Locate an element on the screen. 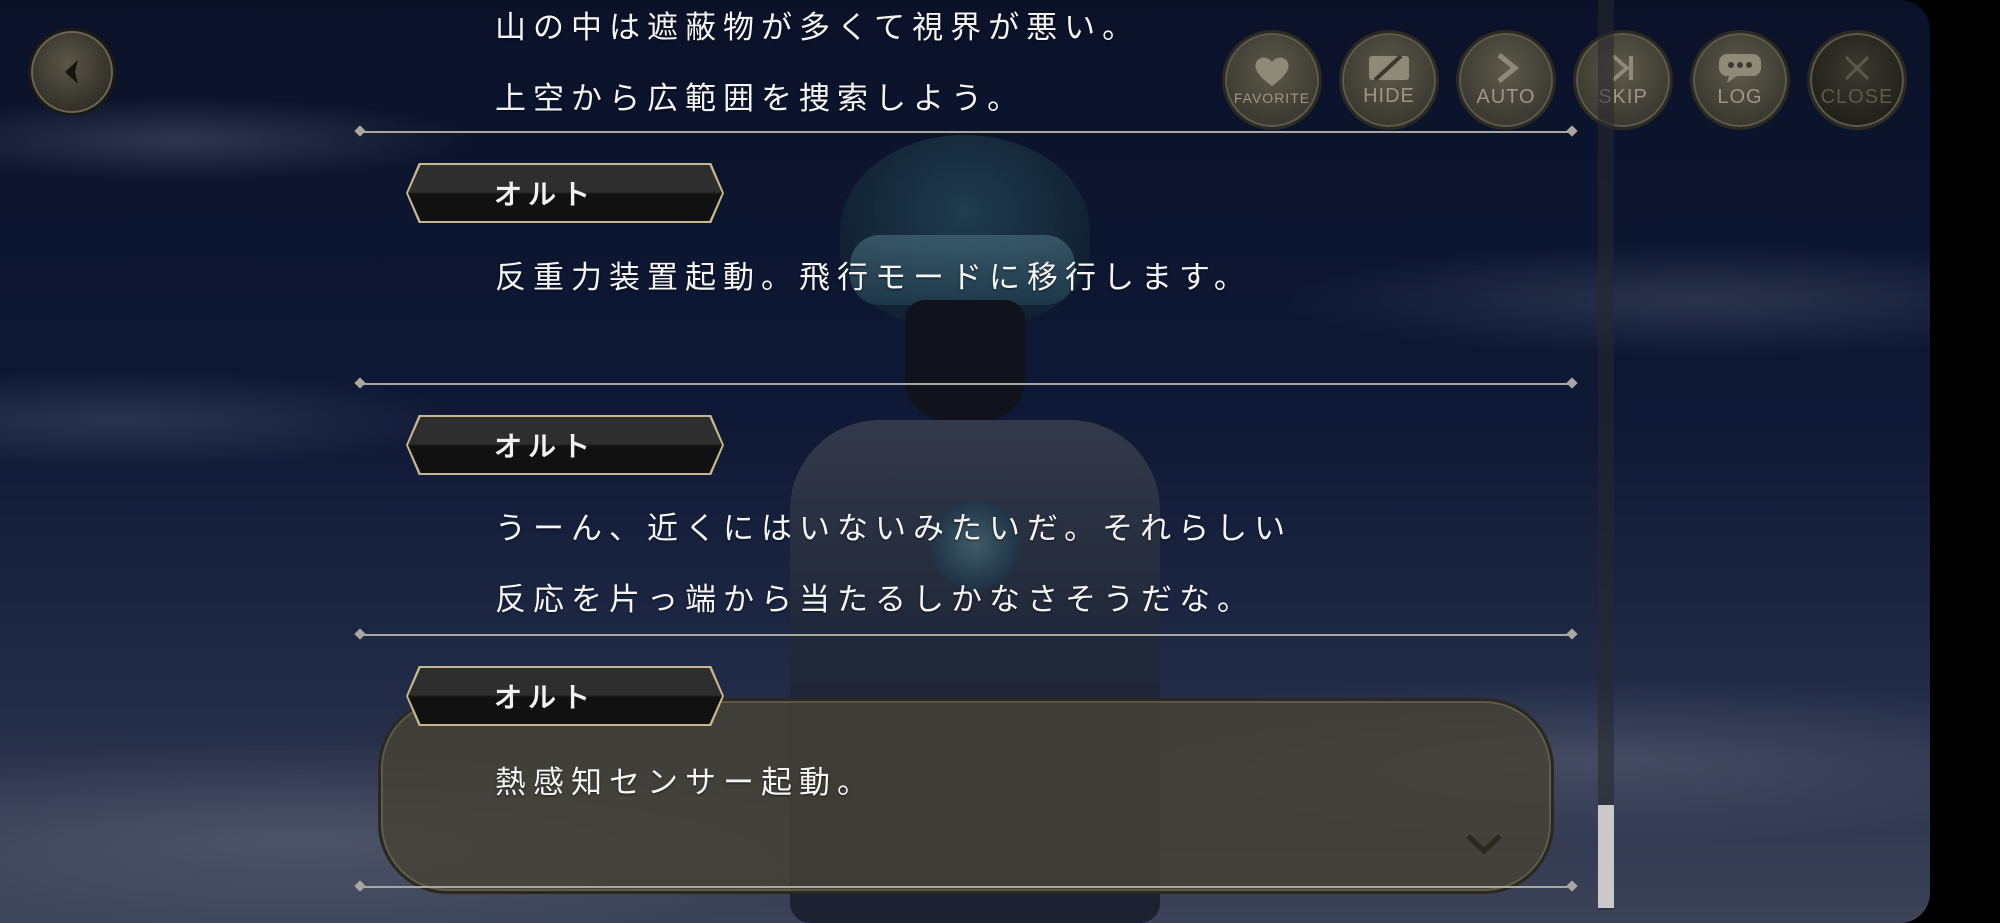  log-separator is located at coordinates (966, 887).